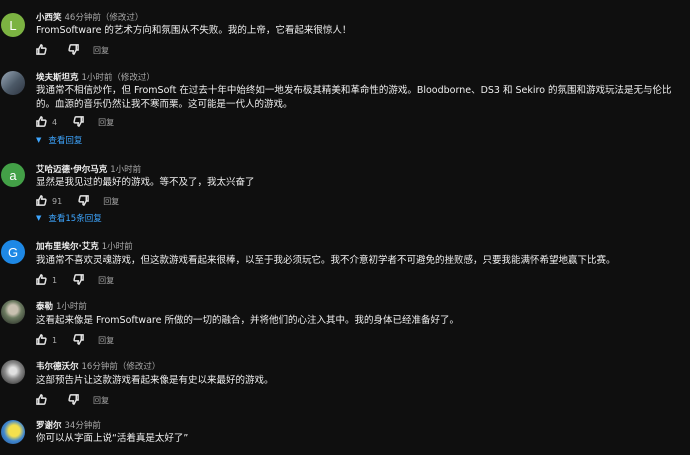 Image resolution: width=690 pixels, height=455 pixels. What do you see at coordinates (194, 30) in the screenshot?
I see `comment-text: FromSoftware 的艺术方向和氛围从不失败。我的上帝，它看起来很惊人！` at bounding box center [194, 30].